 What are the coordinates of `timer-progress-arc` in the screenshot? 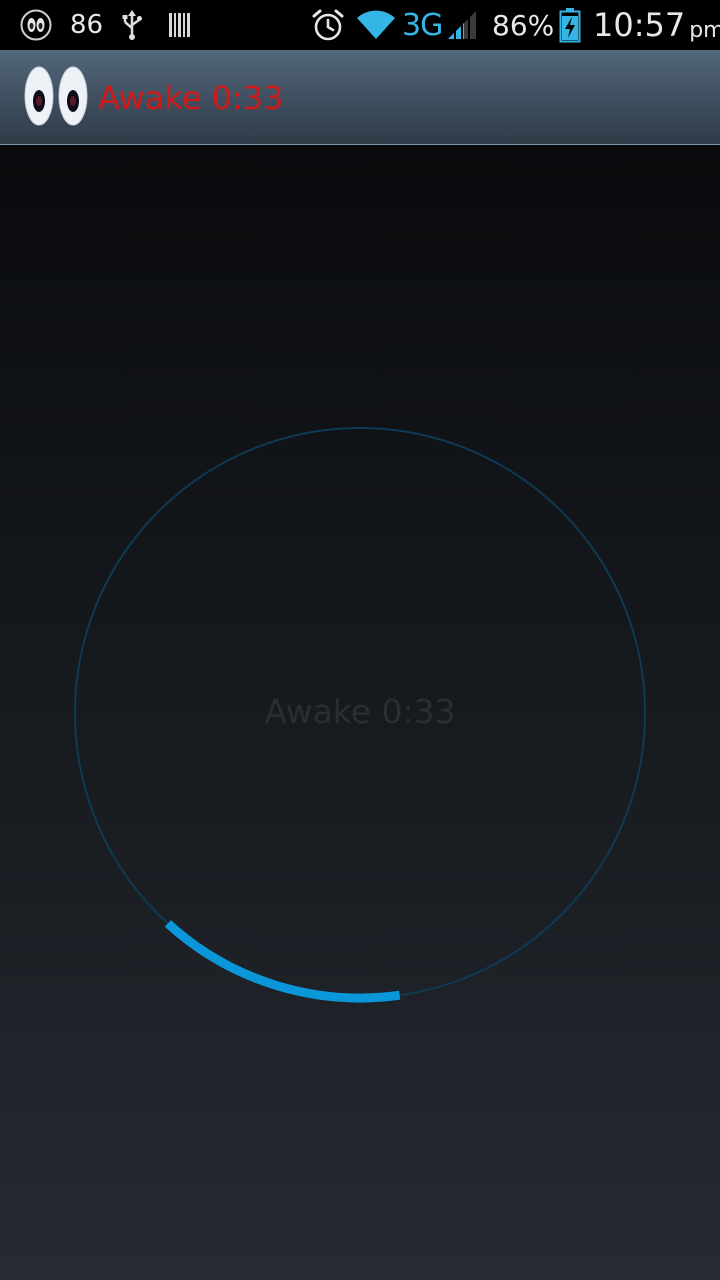 It's located at (282, 961).